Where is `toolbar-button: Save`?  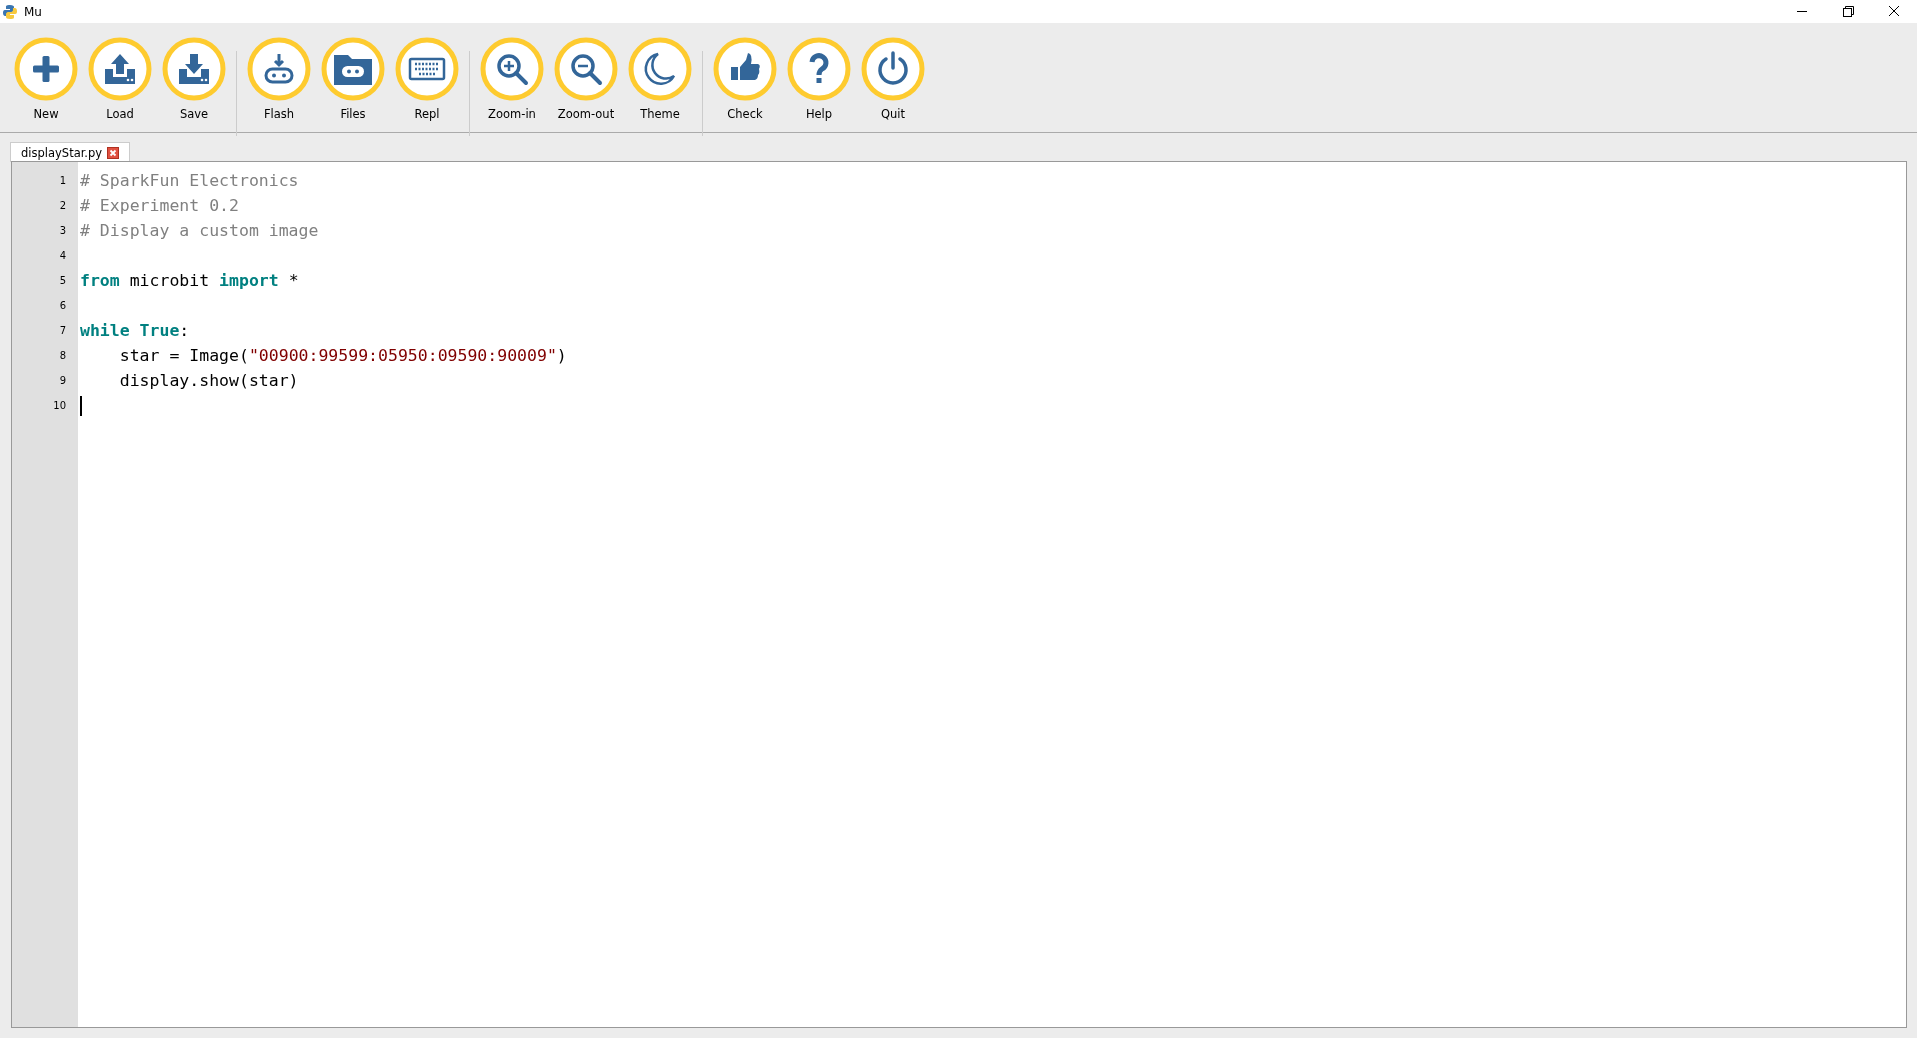
toolbar-button: Save is located at coordinates (194, 79).